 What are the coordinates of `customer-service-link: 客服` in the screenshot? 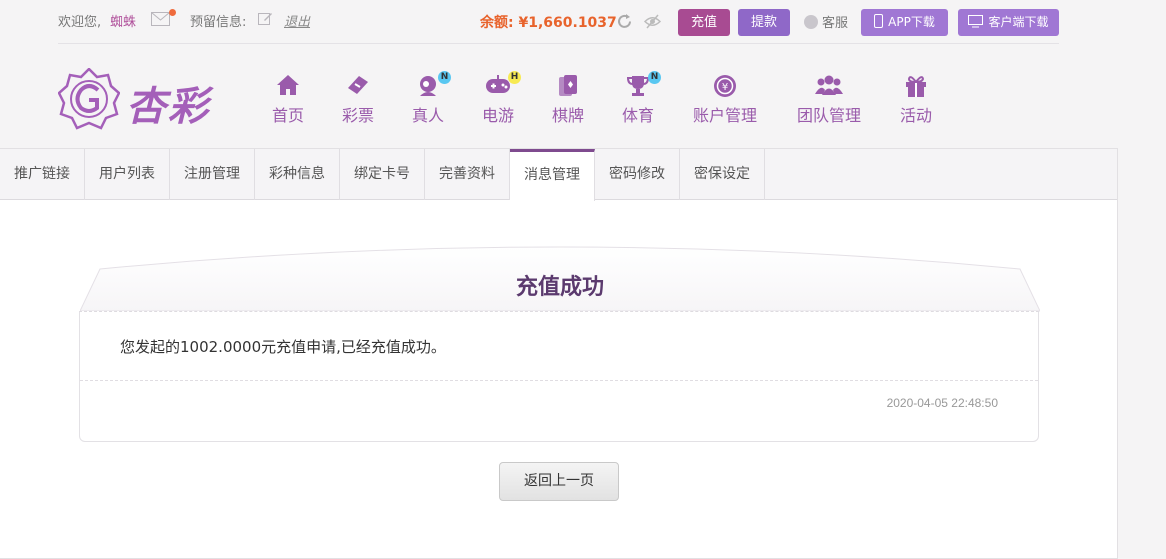 It's located at (826, 21).